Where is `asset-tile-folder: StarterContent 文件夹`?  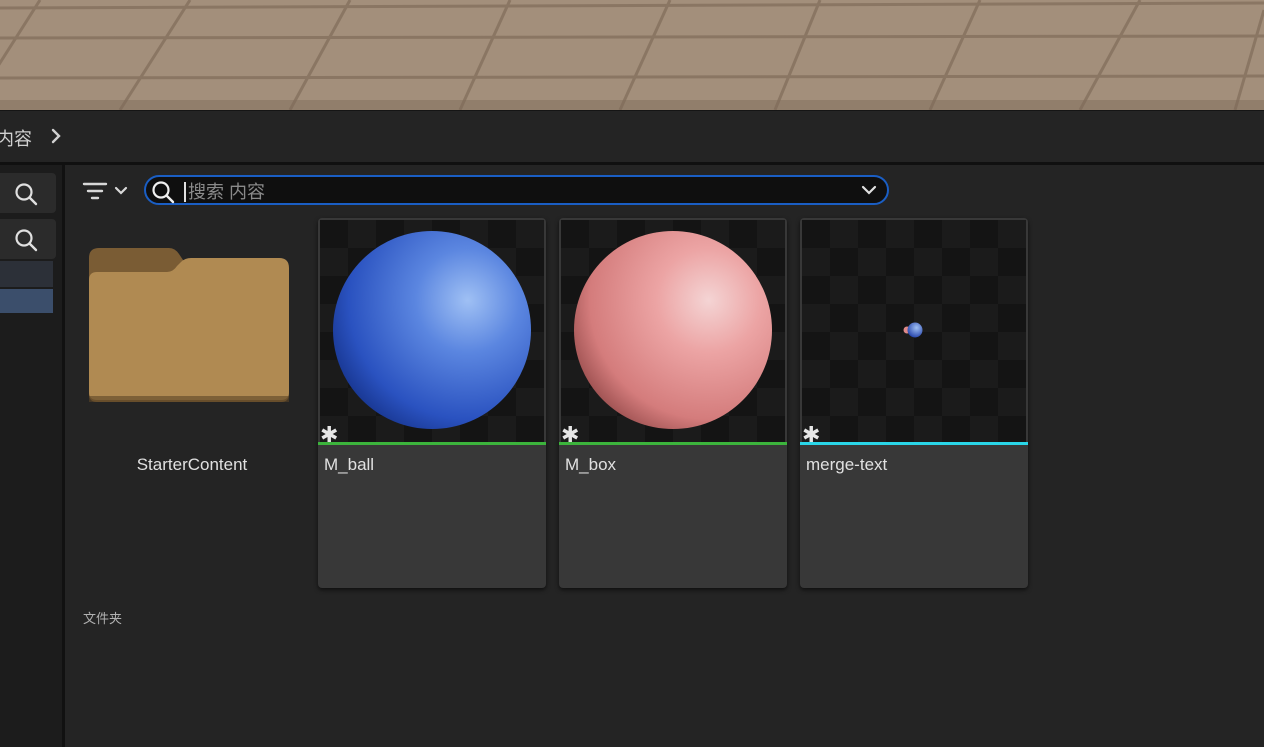
asset-tile-folder: StarterContent 文件夹 is located at coordinates (195, 422).